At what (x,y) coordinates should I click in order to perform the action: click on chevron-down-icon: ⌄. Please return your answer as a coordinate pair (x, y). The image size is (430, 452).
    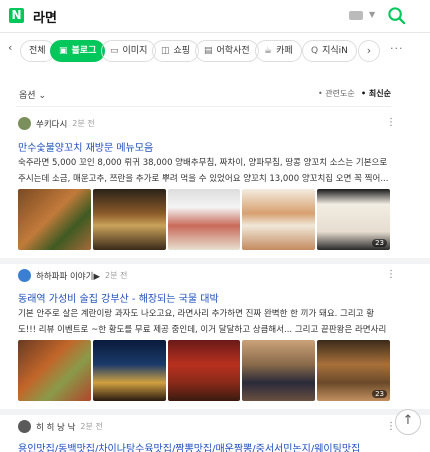
    Looking at the image, I should click on (42, 96).